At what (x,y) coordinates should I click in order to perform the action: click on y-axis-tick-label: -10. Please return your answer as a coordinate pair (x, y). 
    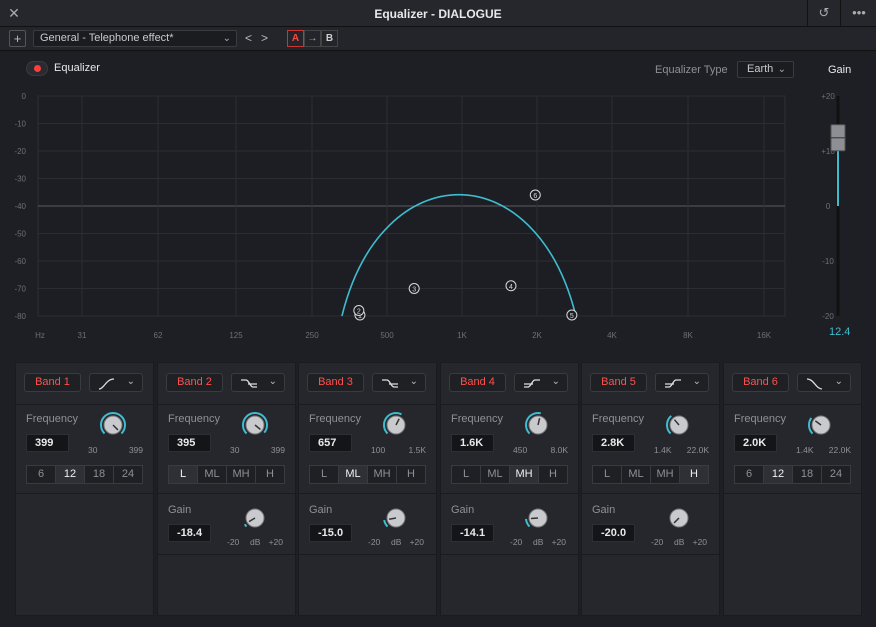
    Looking at the image, I should click on (20, 124).